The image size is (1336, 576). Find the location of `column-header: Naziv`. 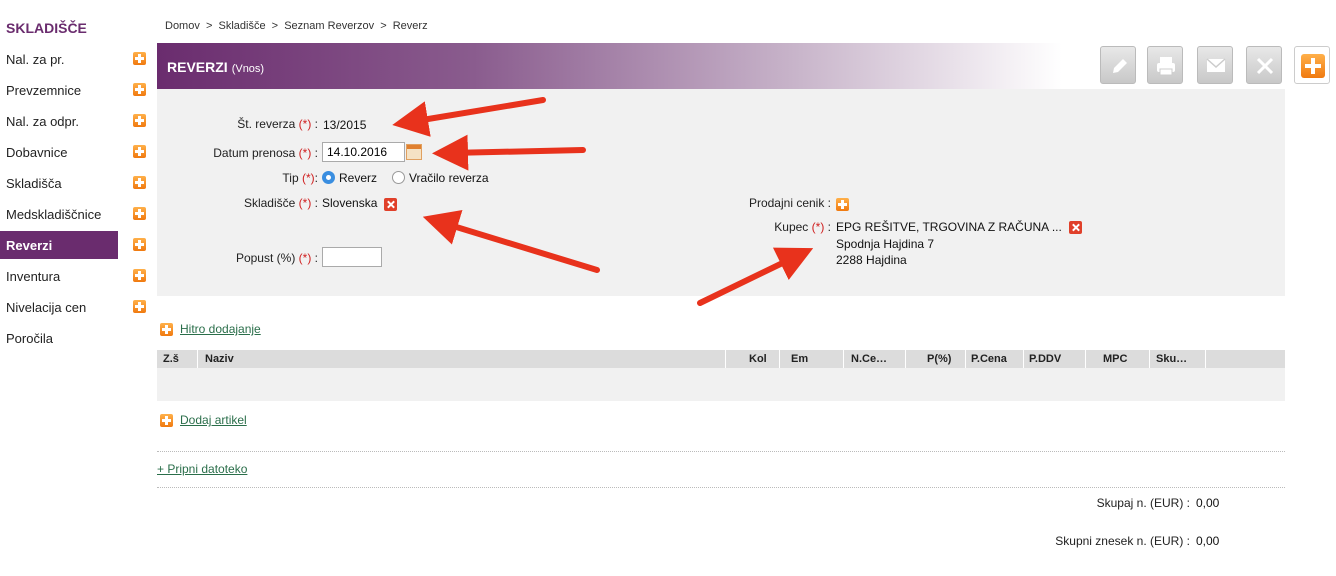

column-header: Naziv is located at coordinates (219, 359).